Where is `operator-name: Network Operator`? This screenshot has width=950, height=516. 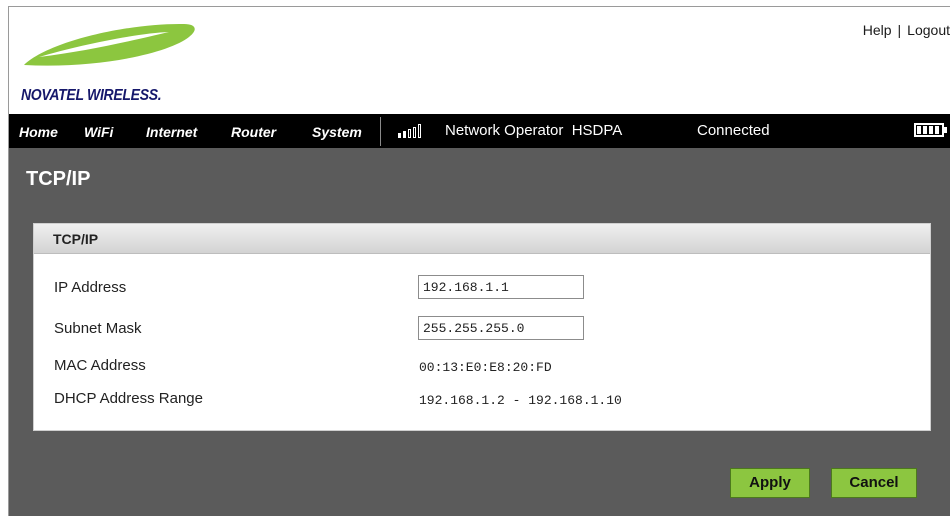
operator-name: Network Operator is located at coordinates (504, 130).